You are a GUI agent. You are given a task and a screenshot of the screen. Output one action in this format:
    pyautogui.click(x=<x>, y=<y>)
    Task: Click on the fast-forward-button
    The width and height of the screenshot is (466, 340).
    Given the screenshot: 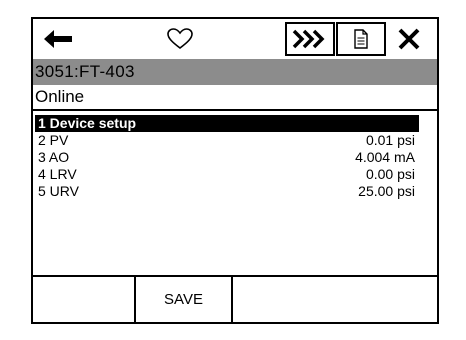 What is the action you would take?
    pyautogui.click(x=310, y=39)
    